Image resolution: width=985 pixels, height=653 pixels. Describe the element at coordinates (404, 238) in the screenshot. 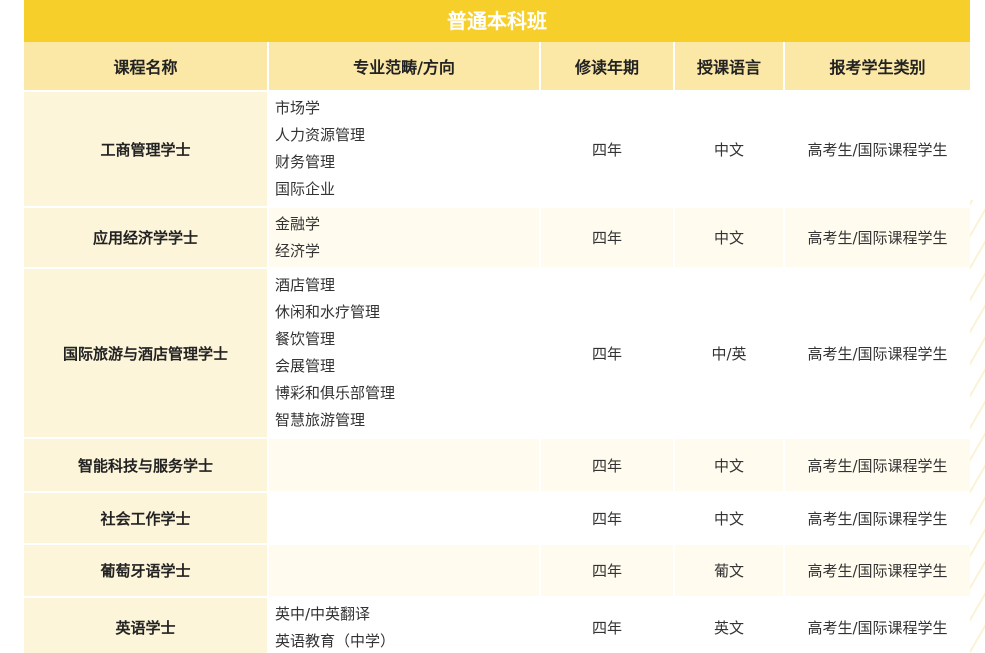

I see `major-list: 金融学 经济学` at that location.